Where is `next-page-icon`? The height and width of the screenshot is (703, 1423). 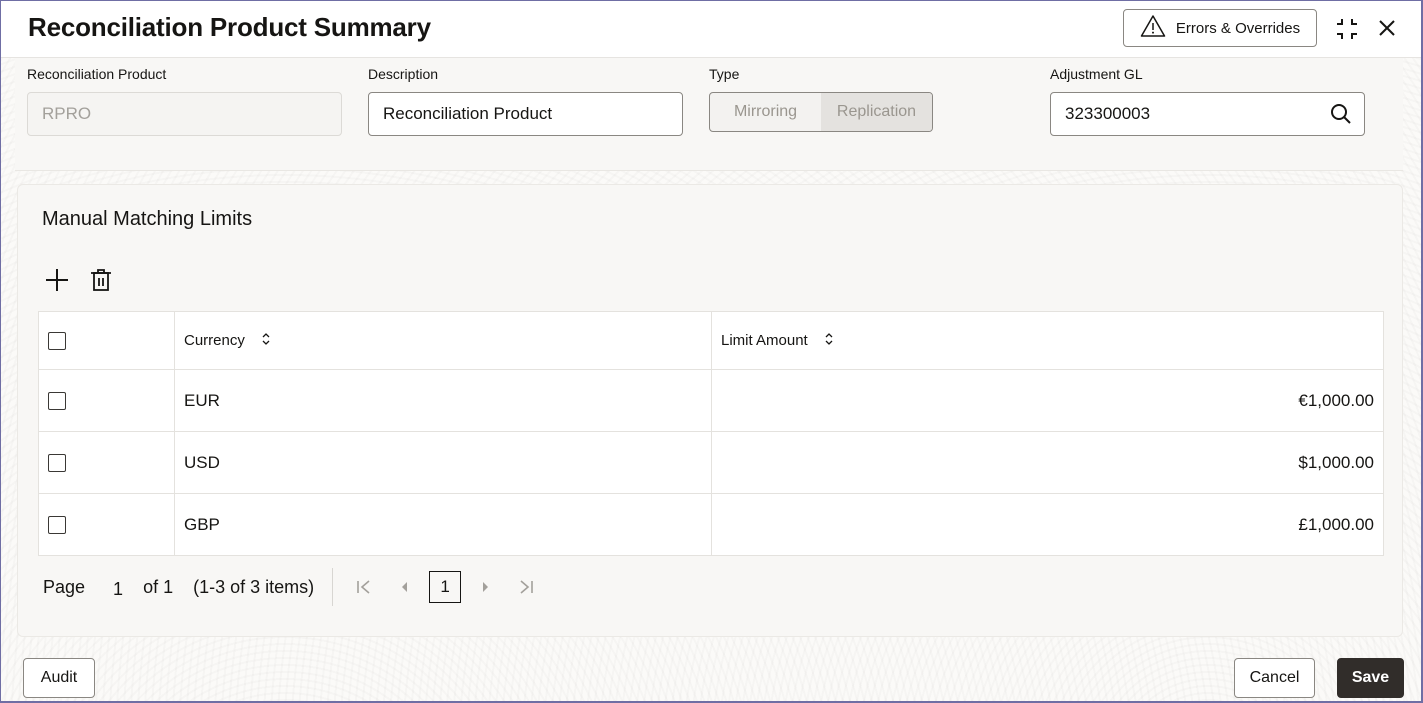
next-page-icon is located at coordinates (486, 587).